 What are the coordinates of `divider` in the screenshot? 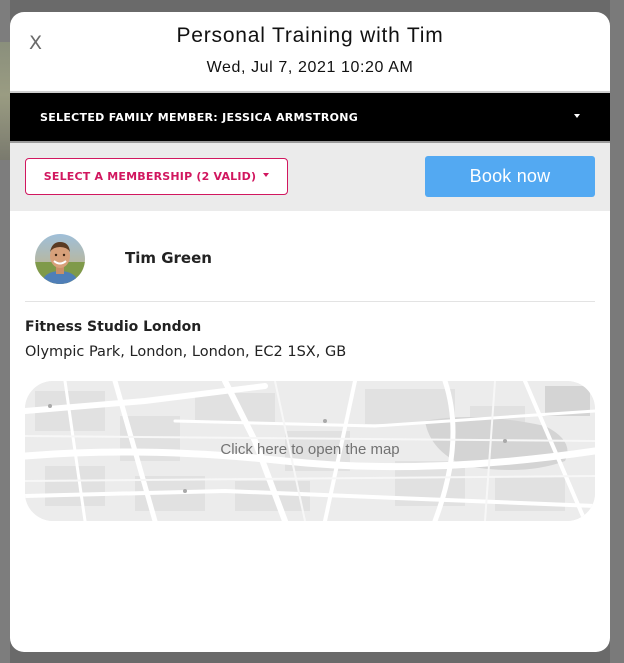 It's located at (310, 301).